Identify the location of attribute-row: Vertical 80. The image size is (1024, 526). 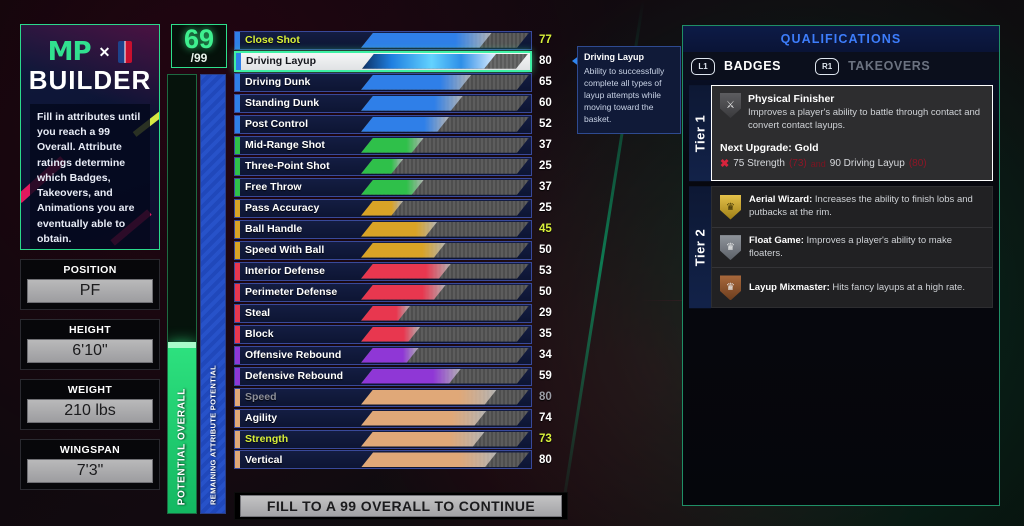
(403, 460).